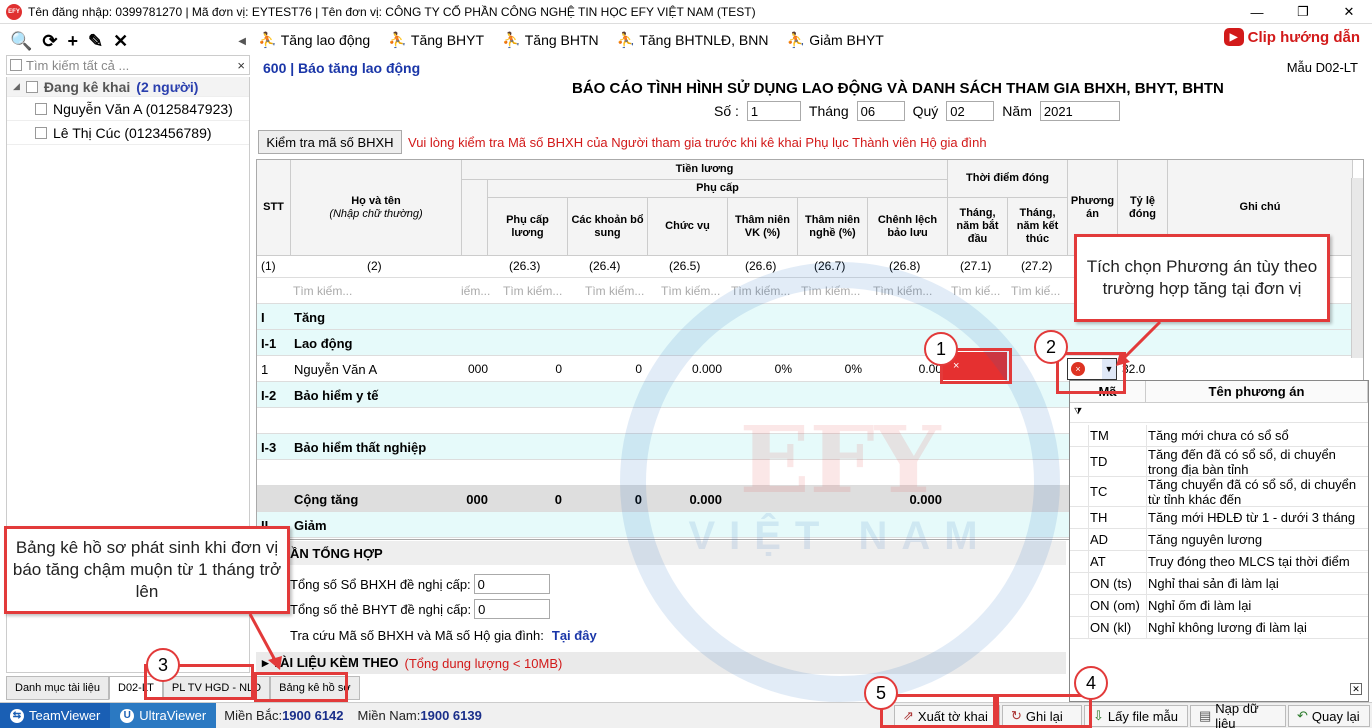  Describe the element at coordinates (528, 369) in the screenshot. I see `row-pc-luong: 0` at that location.